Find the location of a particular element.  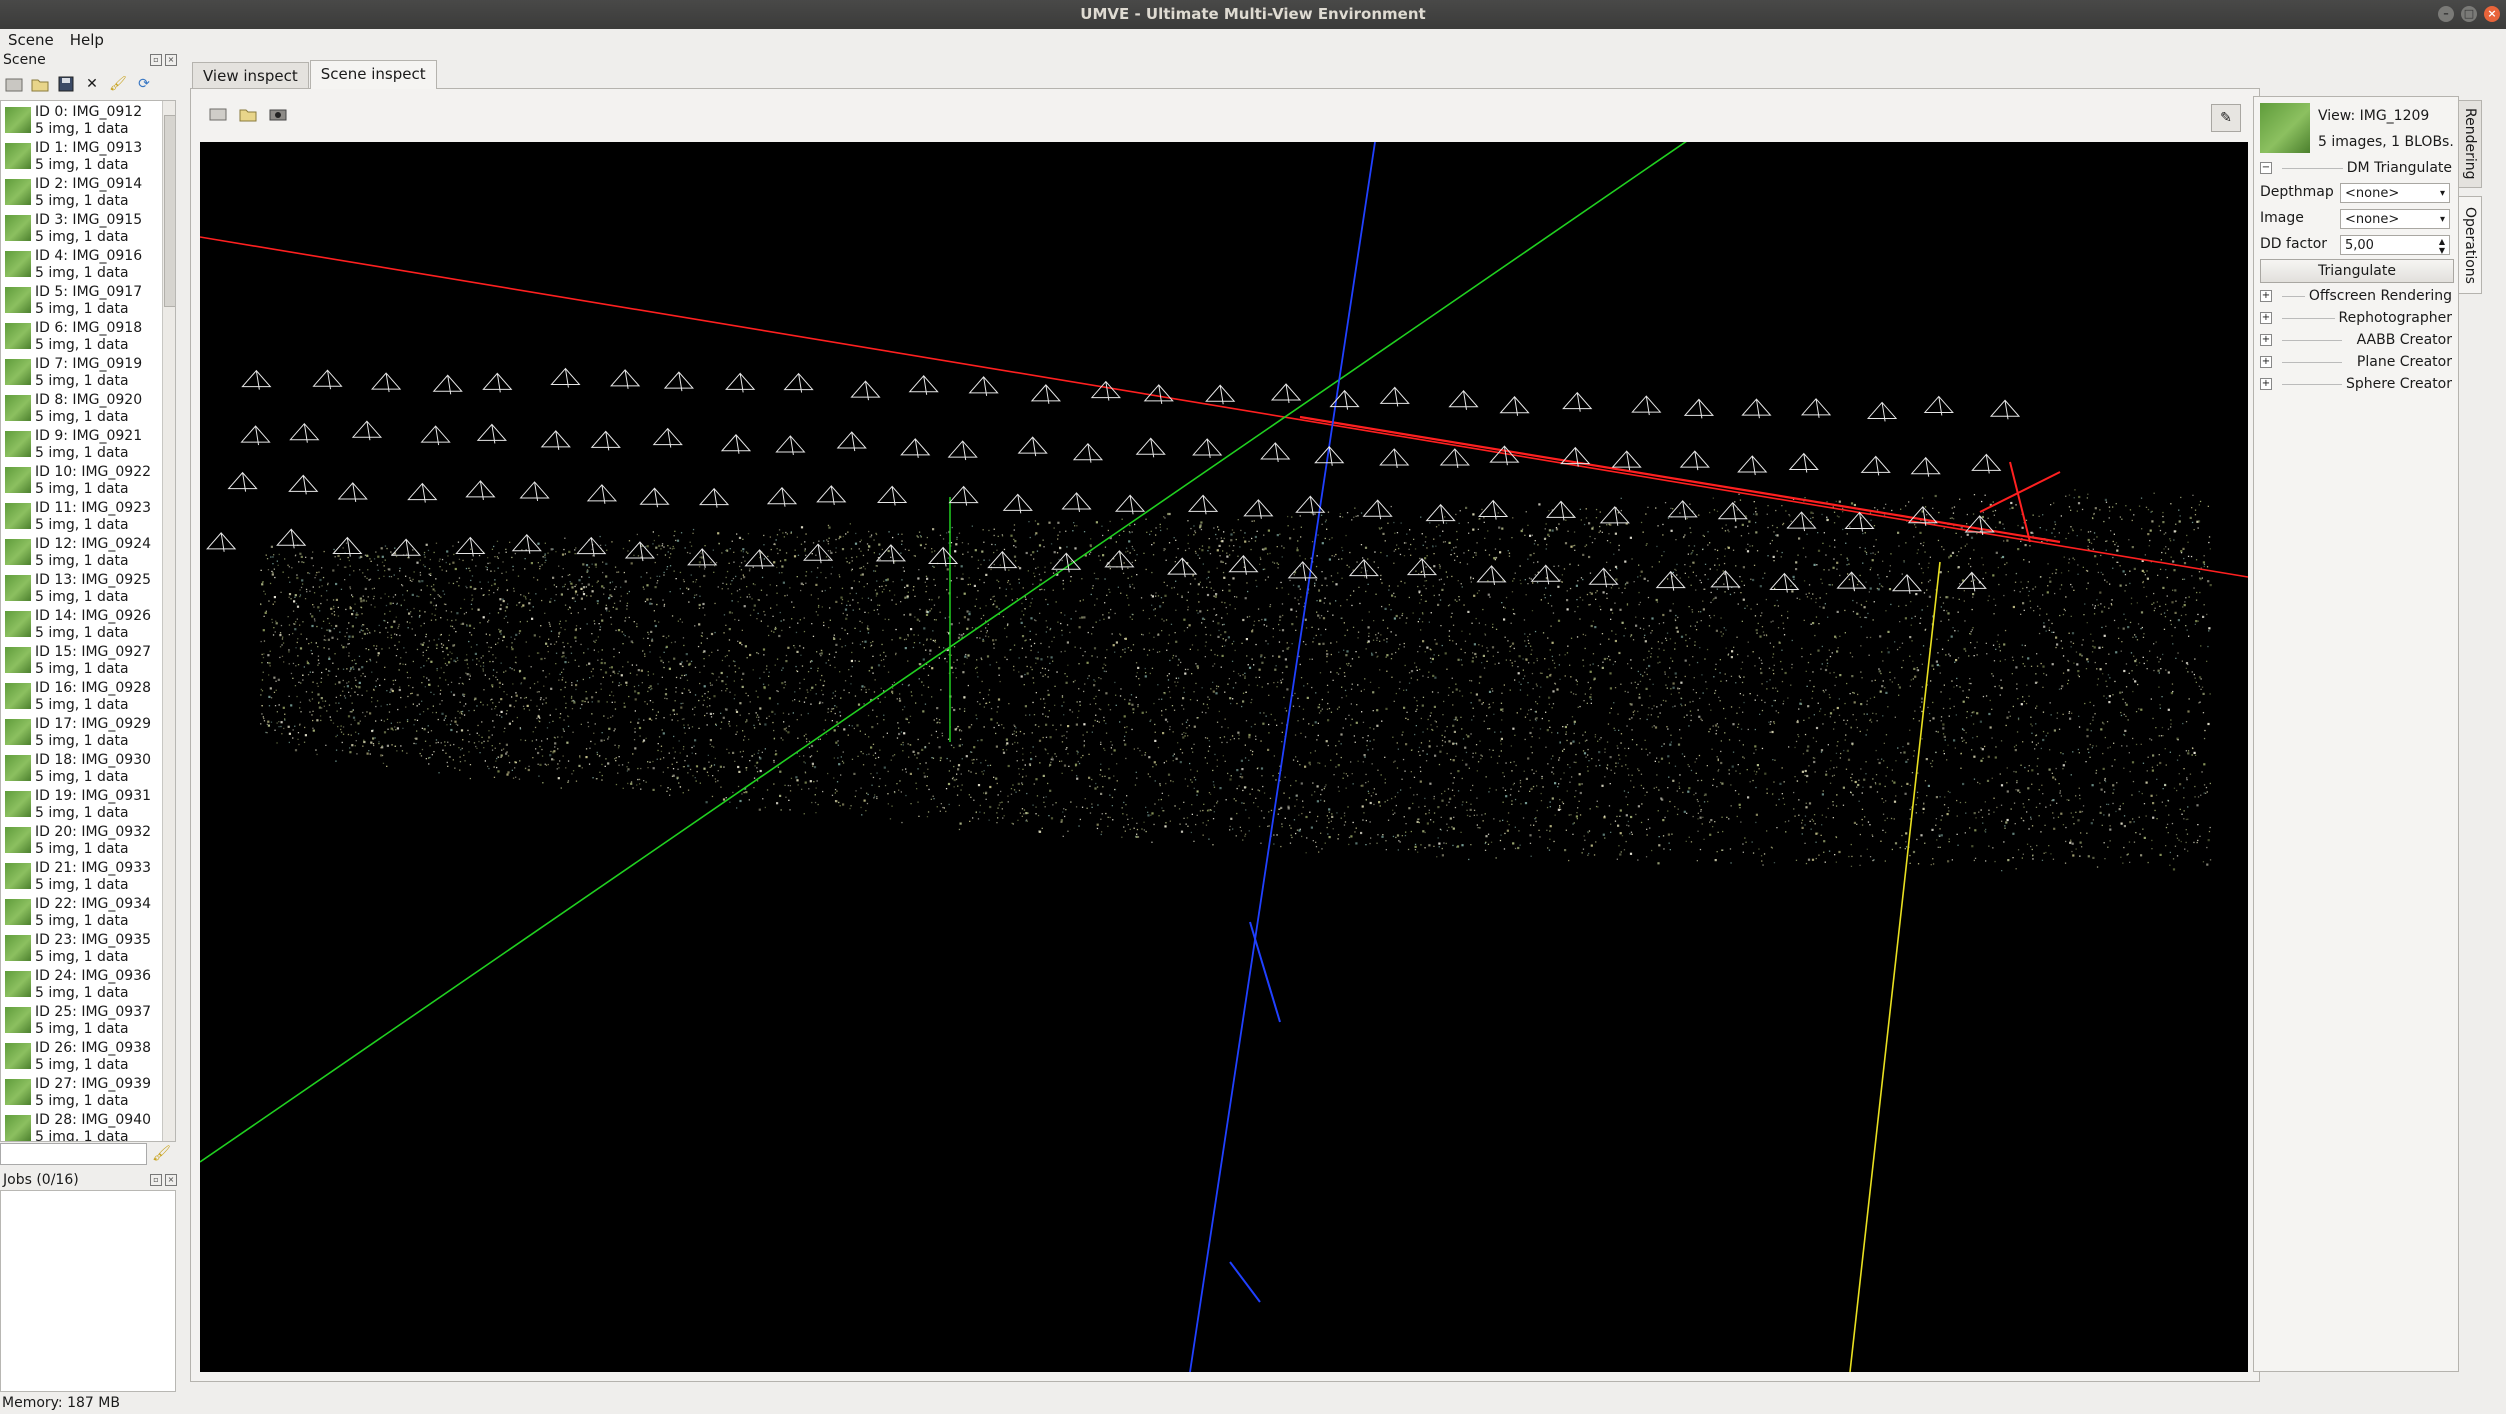

triangulate-button: Triangulate is located at coordinates (2357, 271).